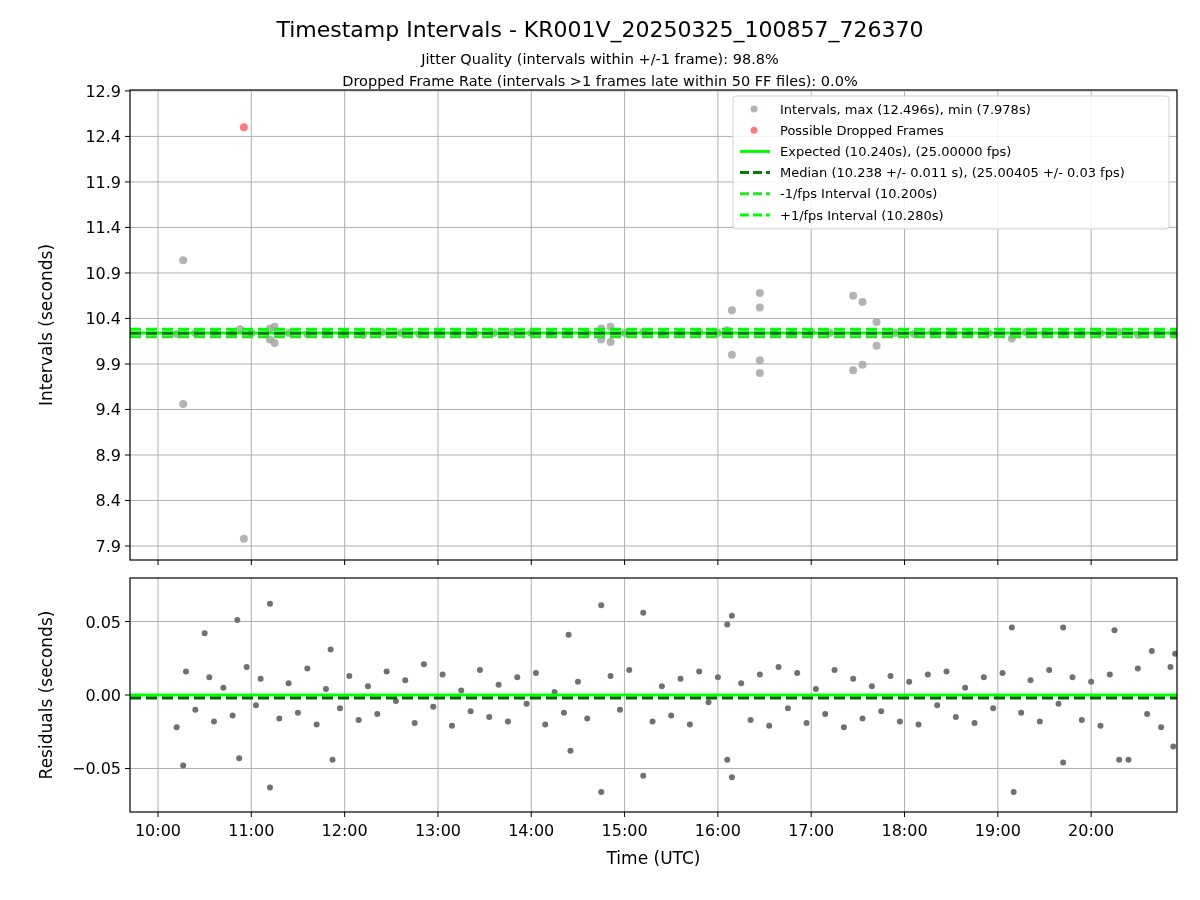 This screenshot has width=1200, height=900. I want to click on tick-label: 9.4, so click(108, 410).